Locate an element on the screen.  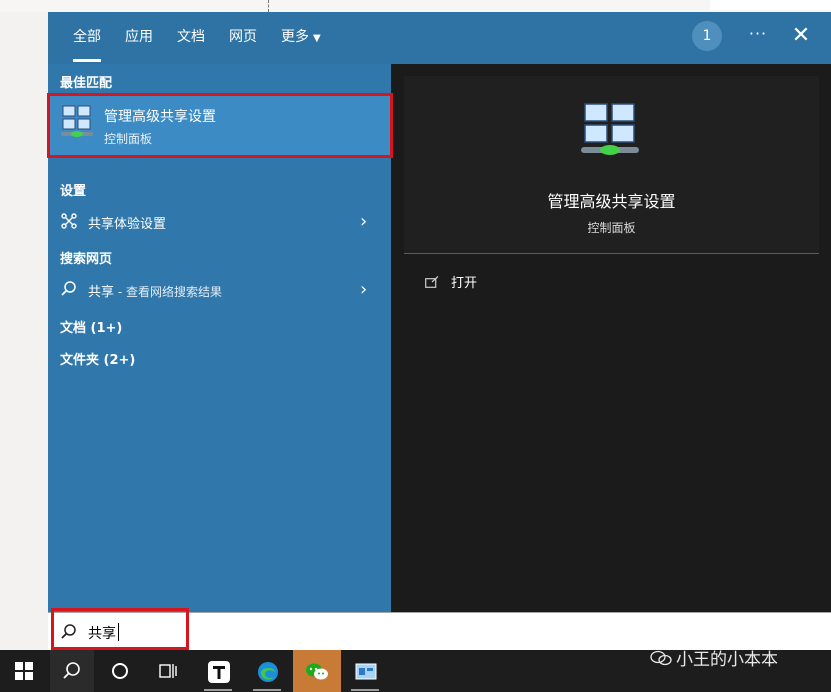
tab-more-label: 更多 is located at coordinates (295, 37).